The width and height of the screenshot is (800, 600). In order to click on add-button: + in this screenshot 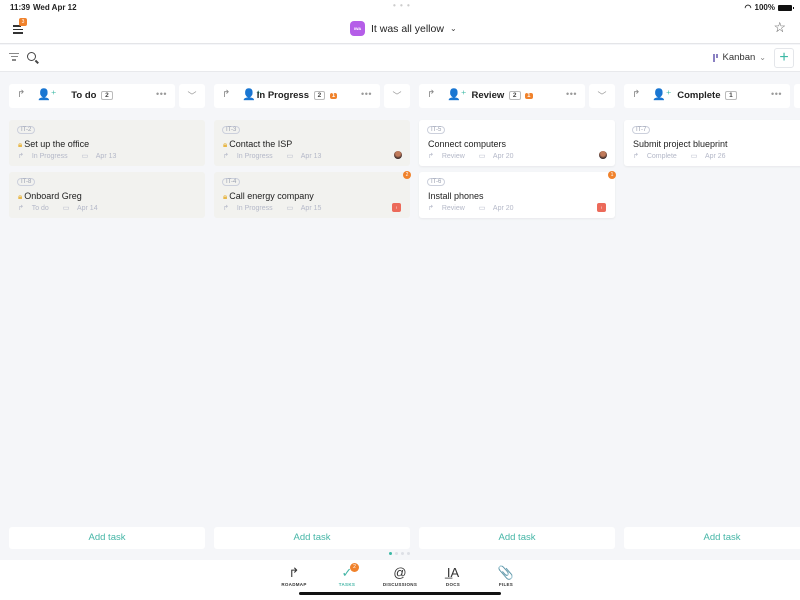, I will do `click(784, 58)`.